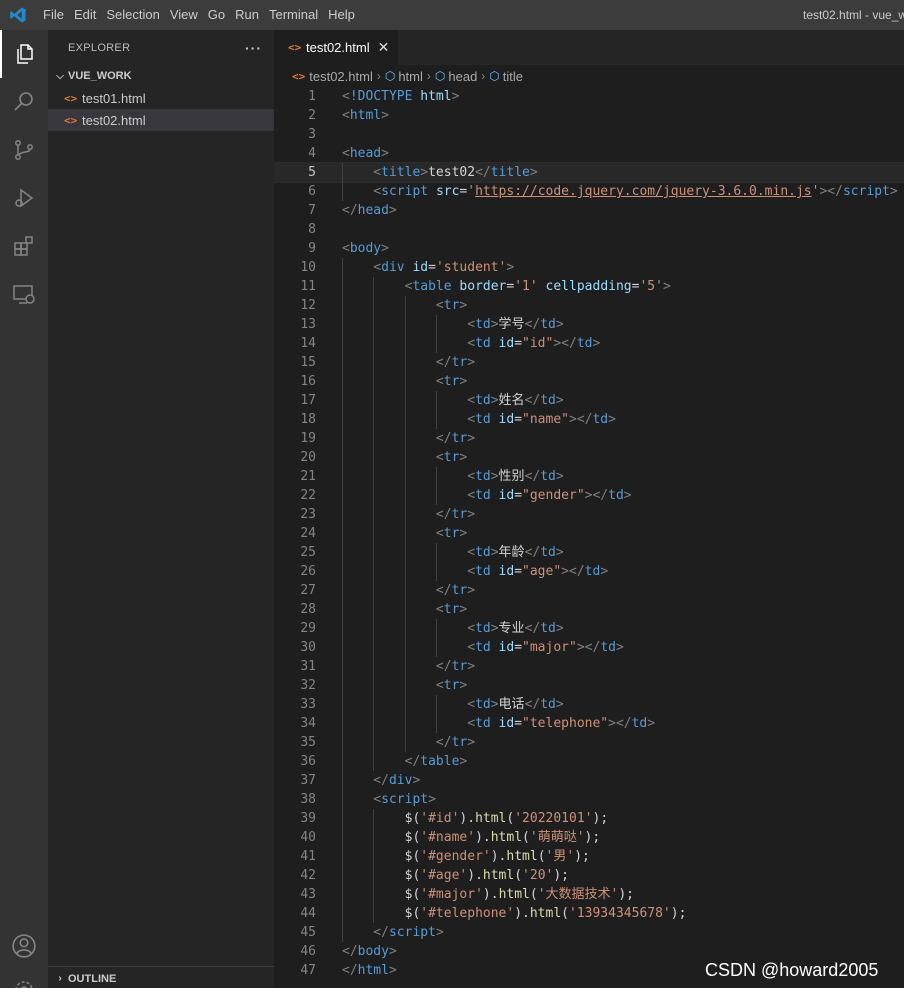 The width and height of the screenshot is (904, 988). What do you see at coordinates (24, 198) in the screenshot?
I see `run-debug-icon` at bounding box center [24, 198].